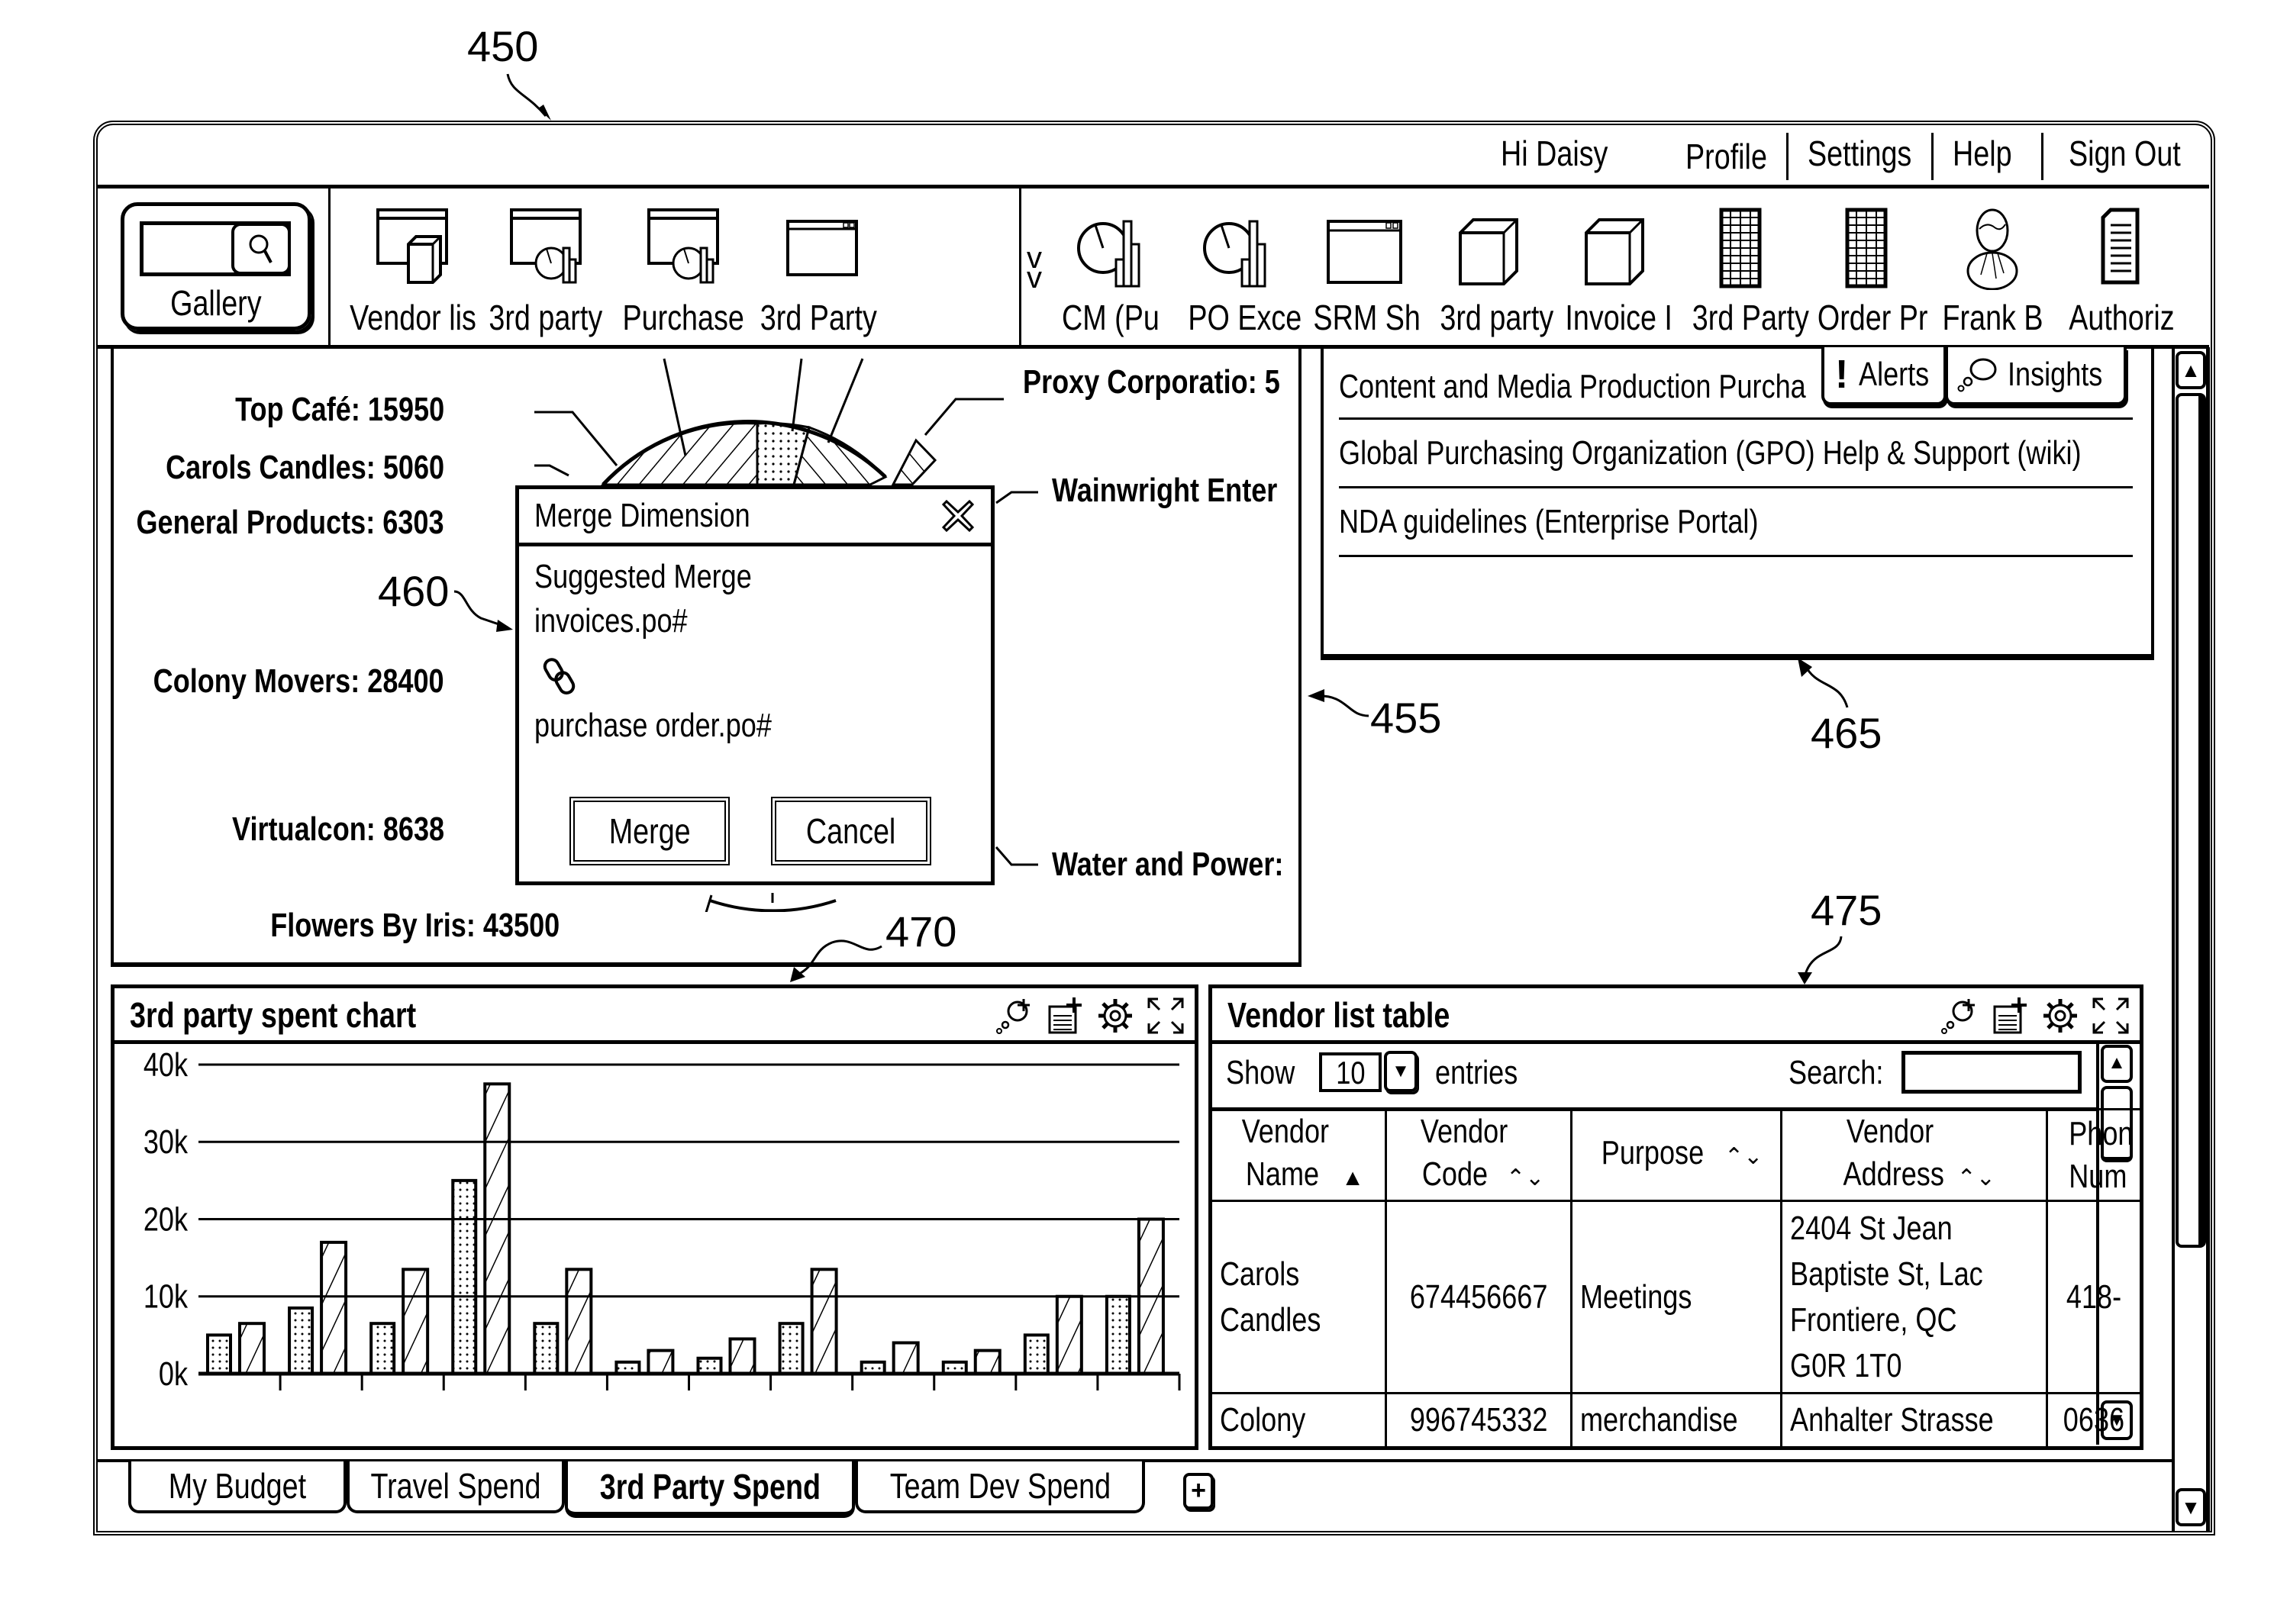 This screenshot has width=2274, height=1624. What do you see at coordinates (483, 611) in the screenshot?
I see `ref-460-arrow` at bounding box center [483, 611].